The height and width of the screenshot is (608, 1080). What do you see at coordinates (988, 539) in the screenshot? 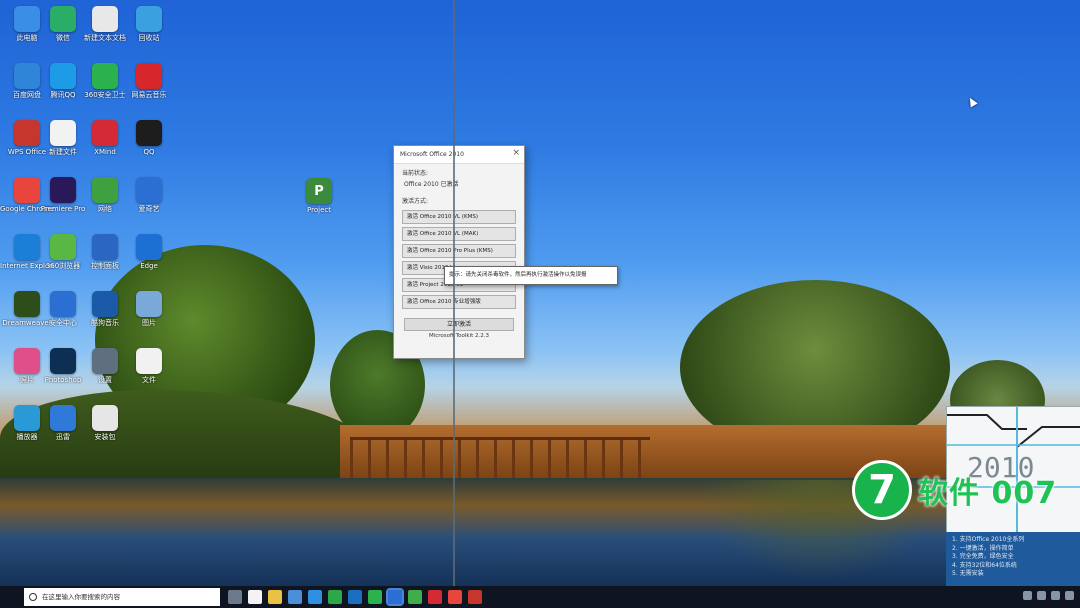
I see `info-line: 1. 支持Office 2010全系列` at bounding box center [988, 539].